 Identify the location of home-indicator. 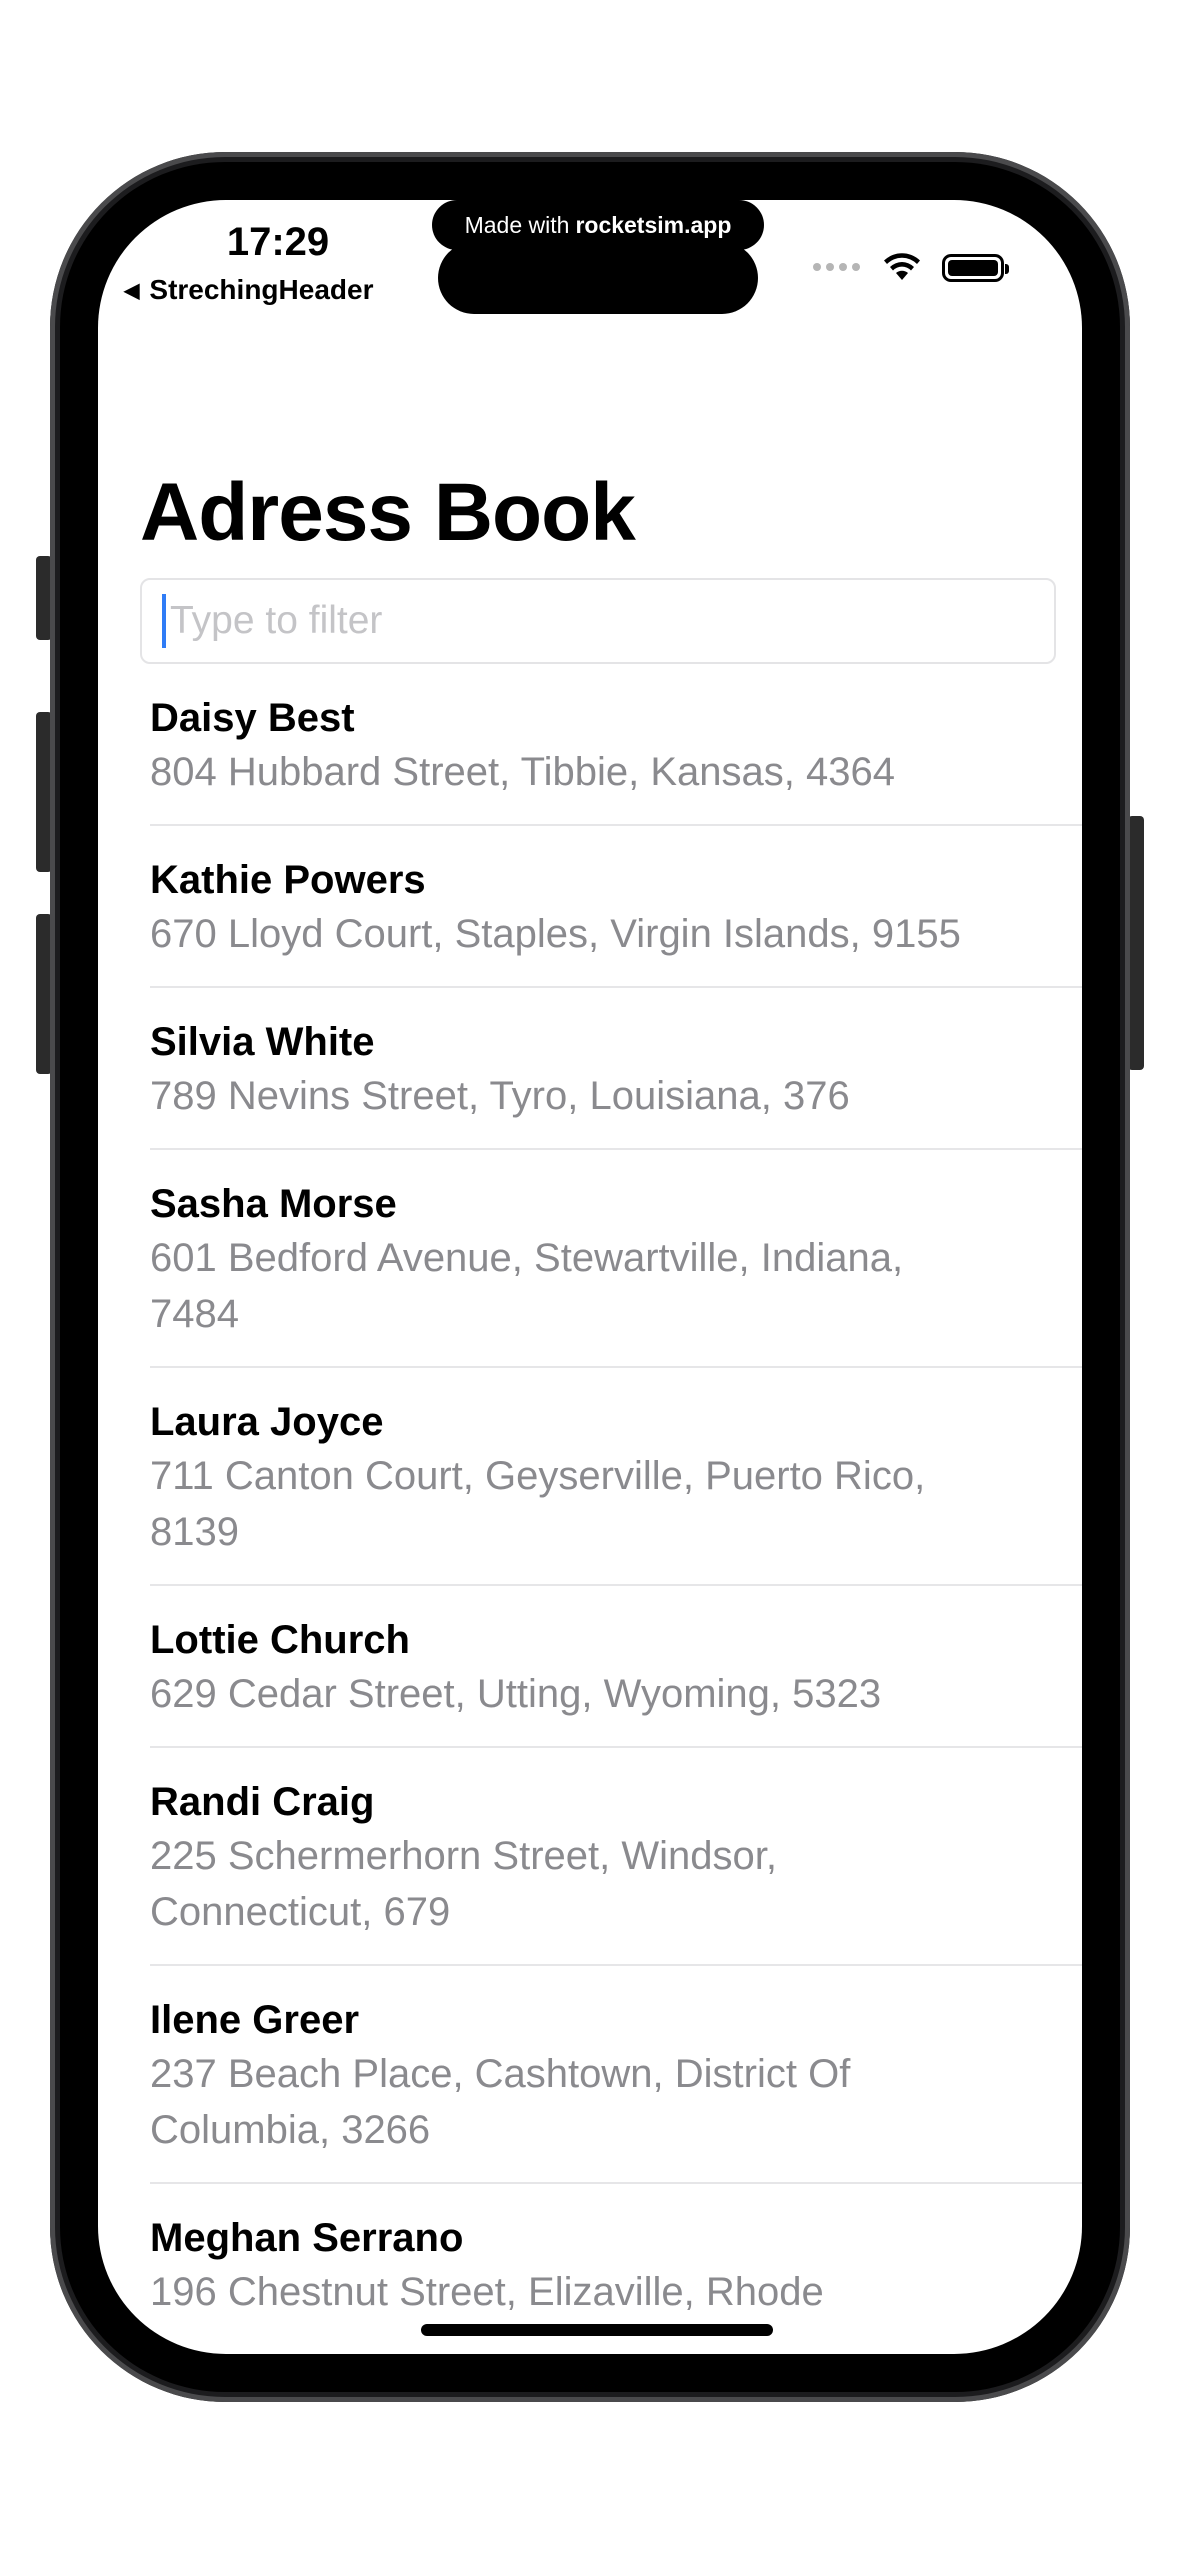
(597, 2330).